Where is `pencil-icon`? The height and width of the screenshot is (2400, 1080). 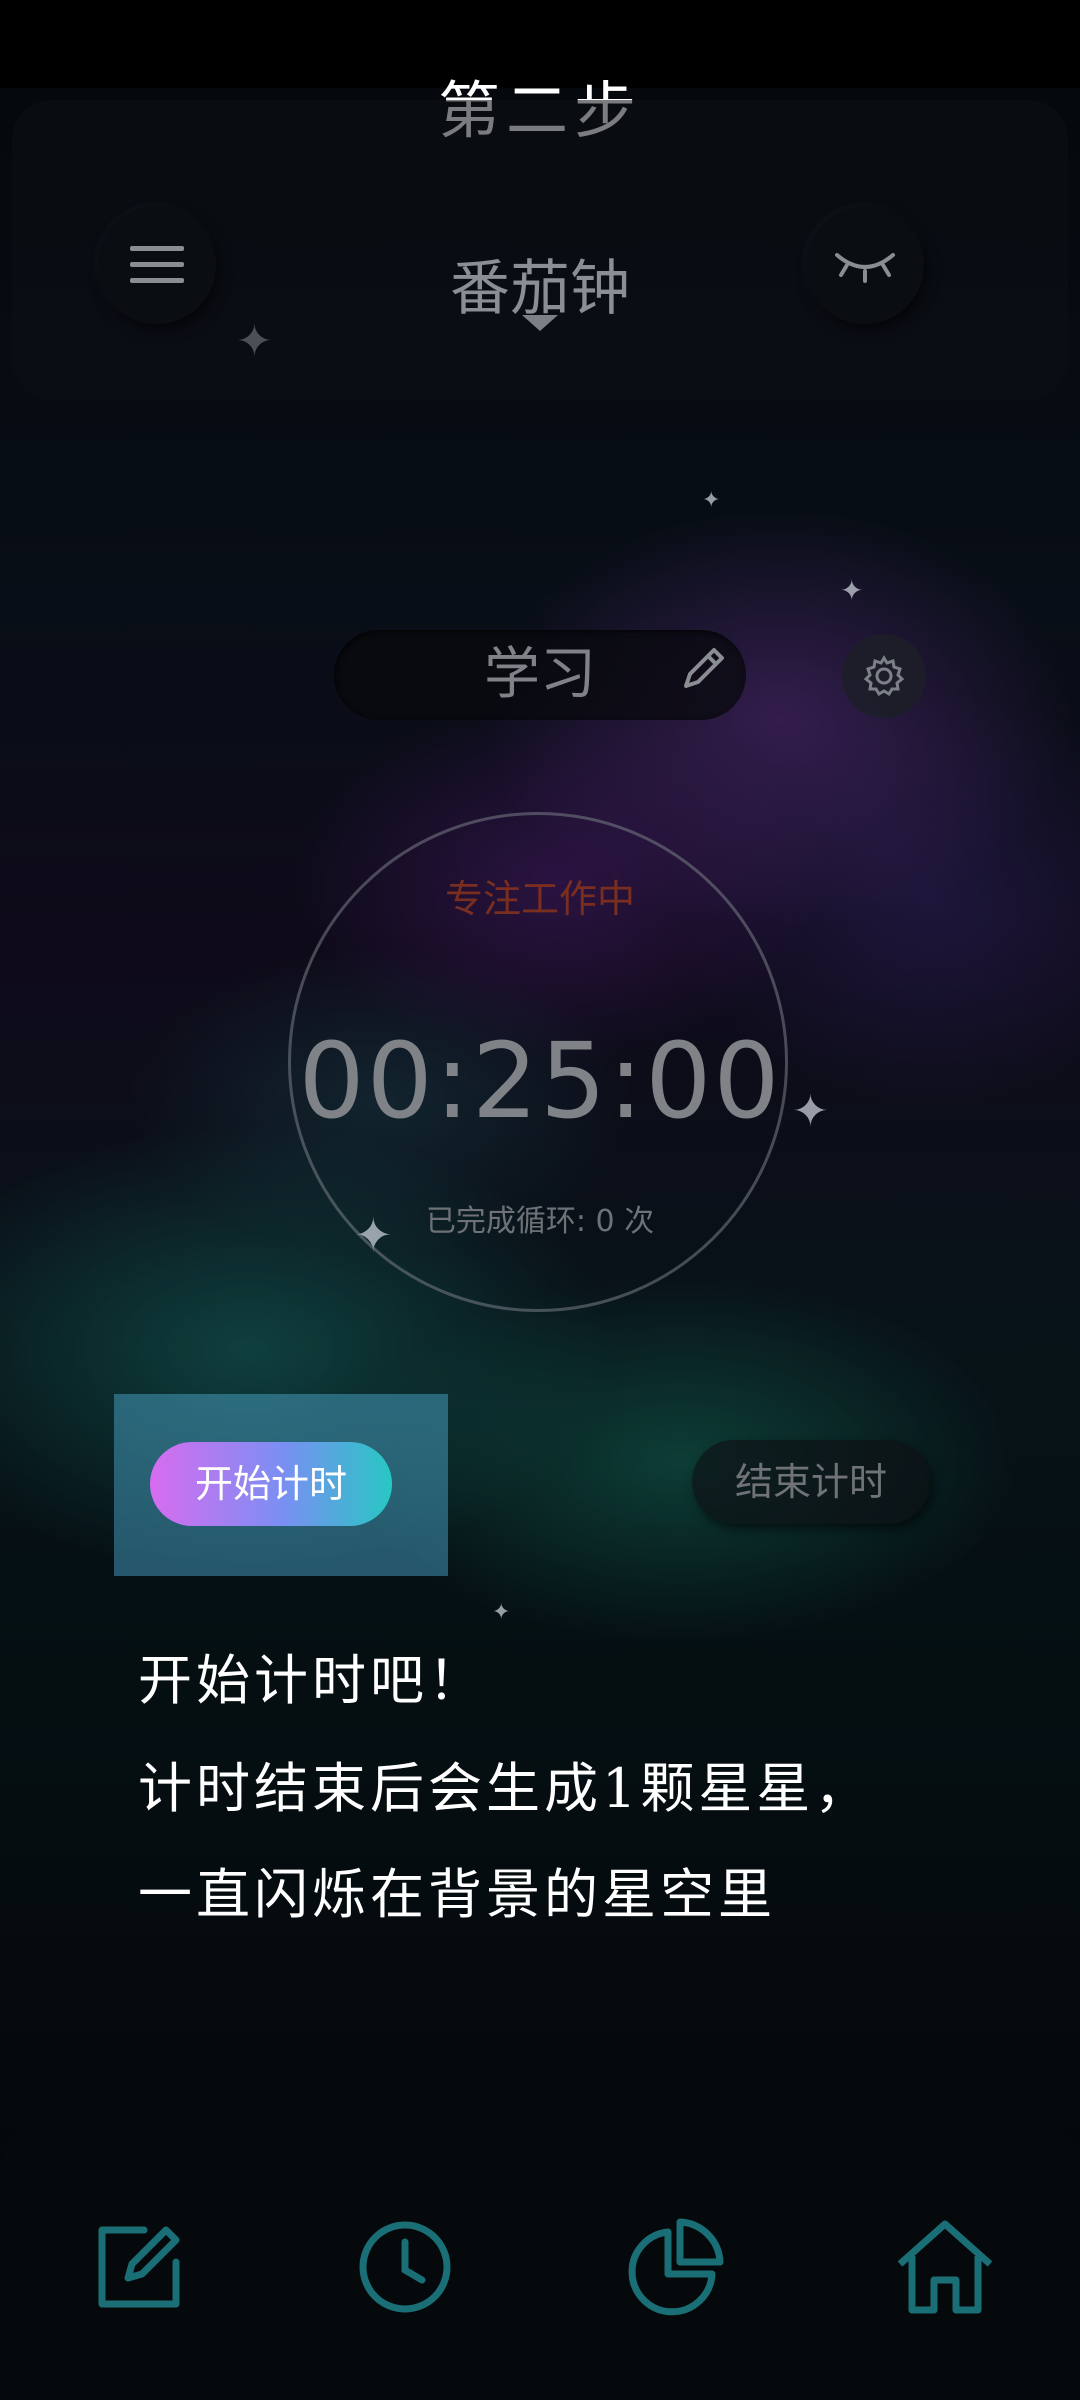
pencil-icon is located at coordinates (703, 669).